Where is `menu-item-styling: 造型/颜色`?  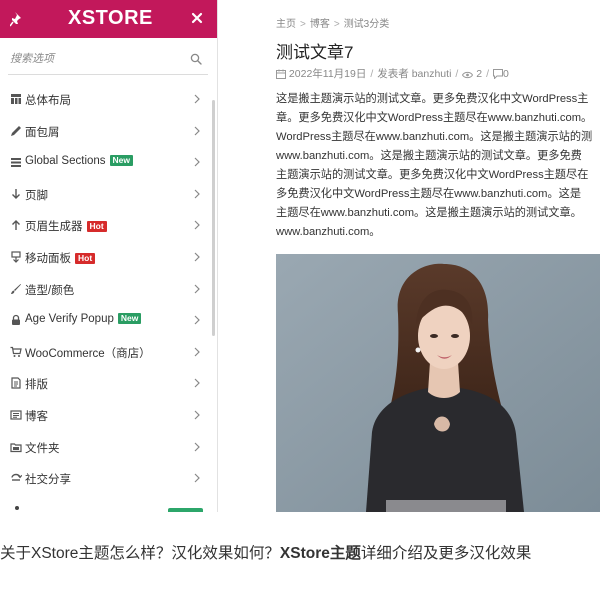 menu-item-styling: 造型/颜色 is located at coordinates (105, 290).